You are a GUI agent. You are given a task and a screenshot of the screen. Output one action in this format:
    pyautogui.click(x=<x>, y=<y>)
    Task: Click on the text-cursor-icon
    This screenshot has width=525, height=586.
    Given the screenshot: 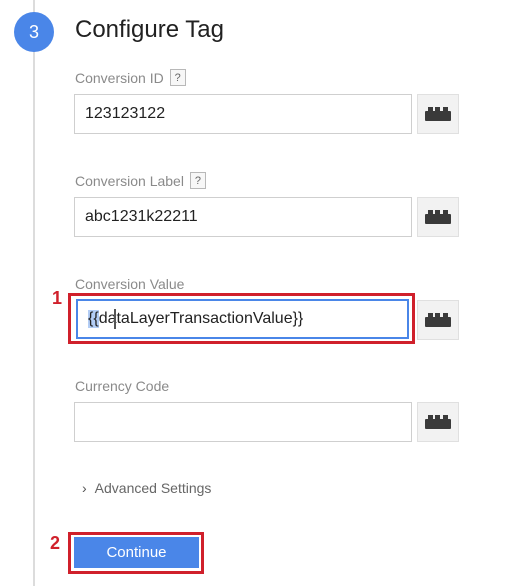 What is the action you would take?
    pyautogui.click(x=115, y=319)
    